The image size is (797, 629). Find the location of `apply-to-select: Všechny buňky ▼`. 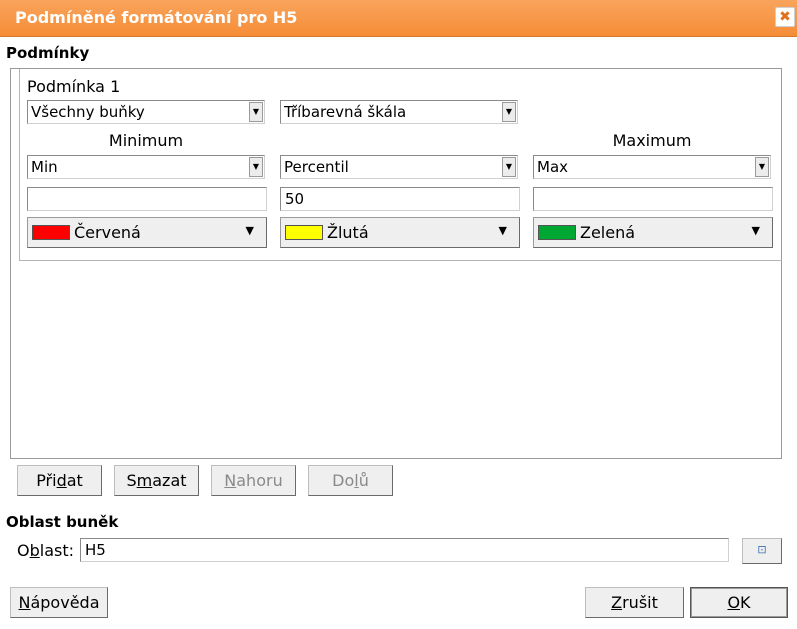

apply-to-select: Všechny buňky ▼ is located at coordinates (146, 112).